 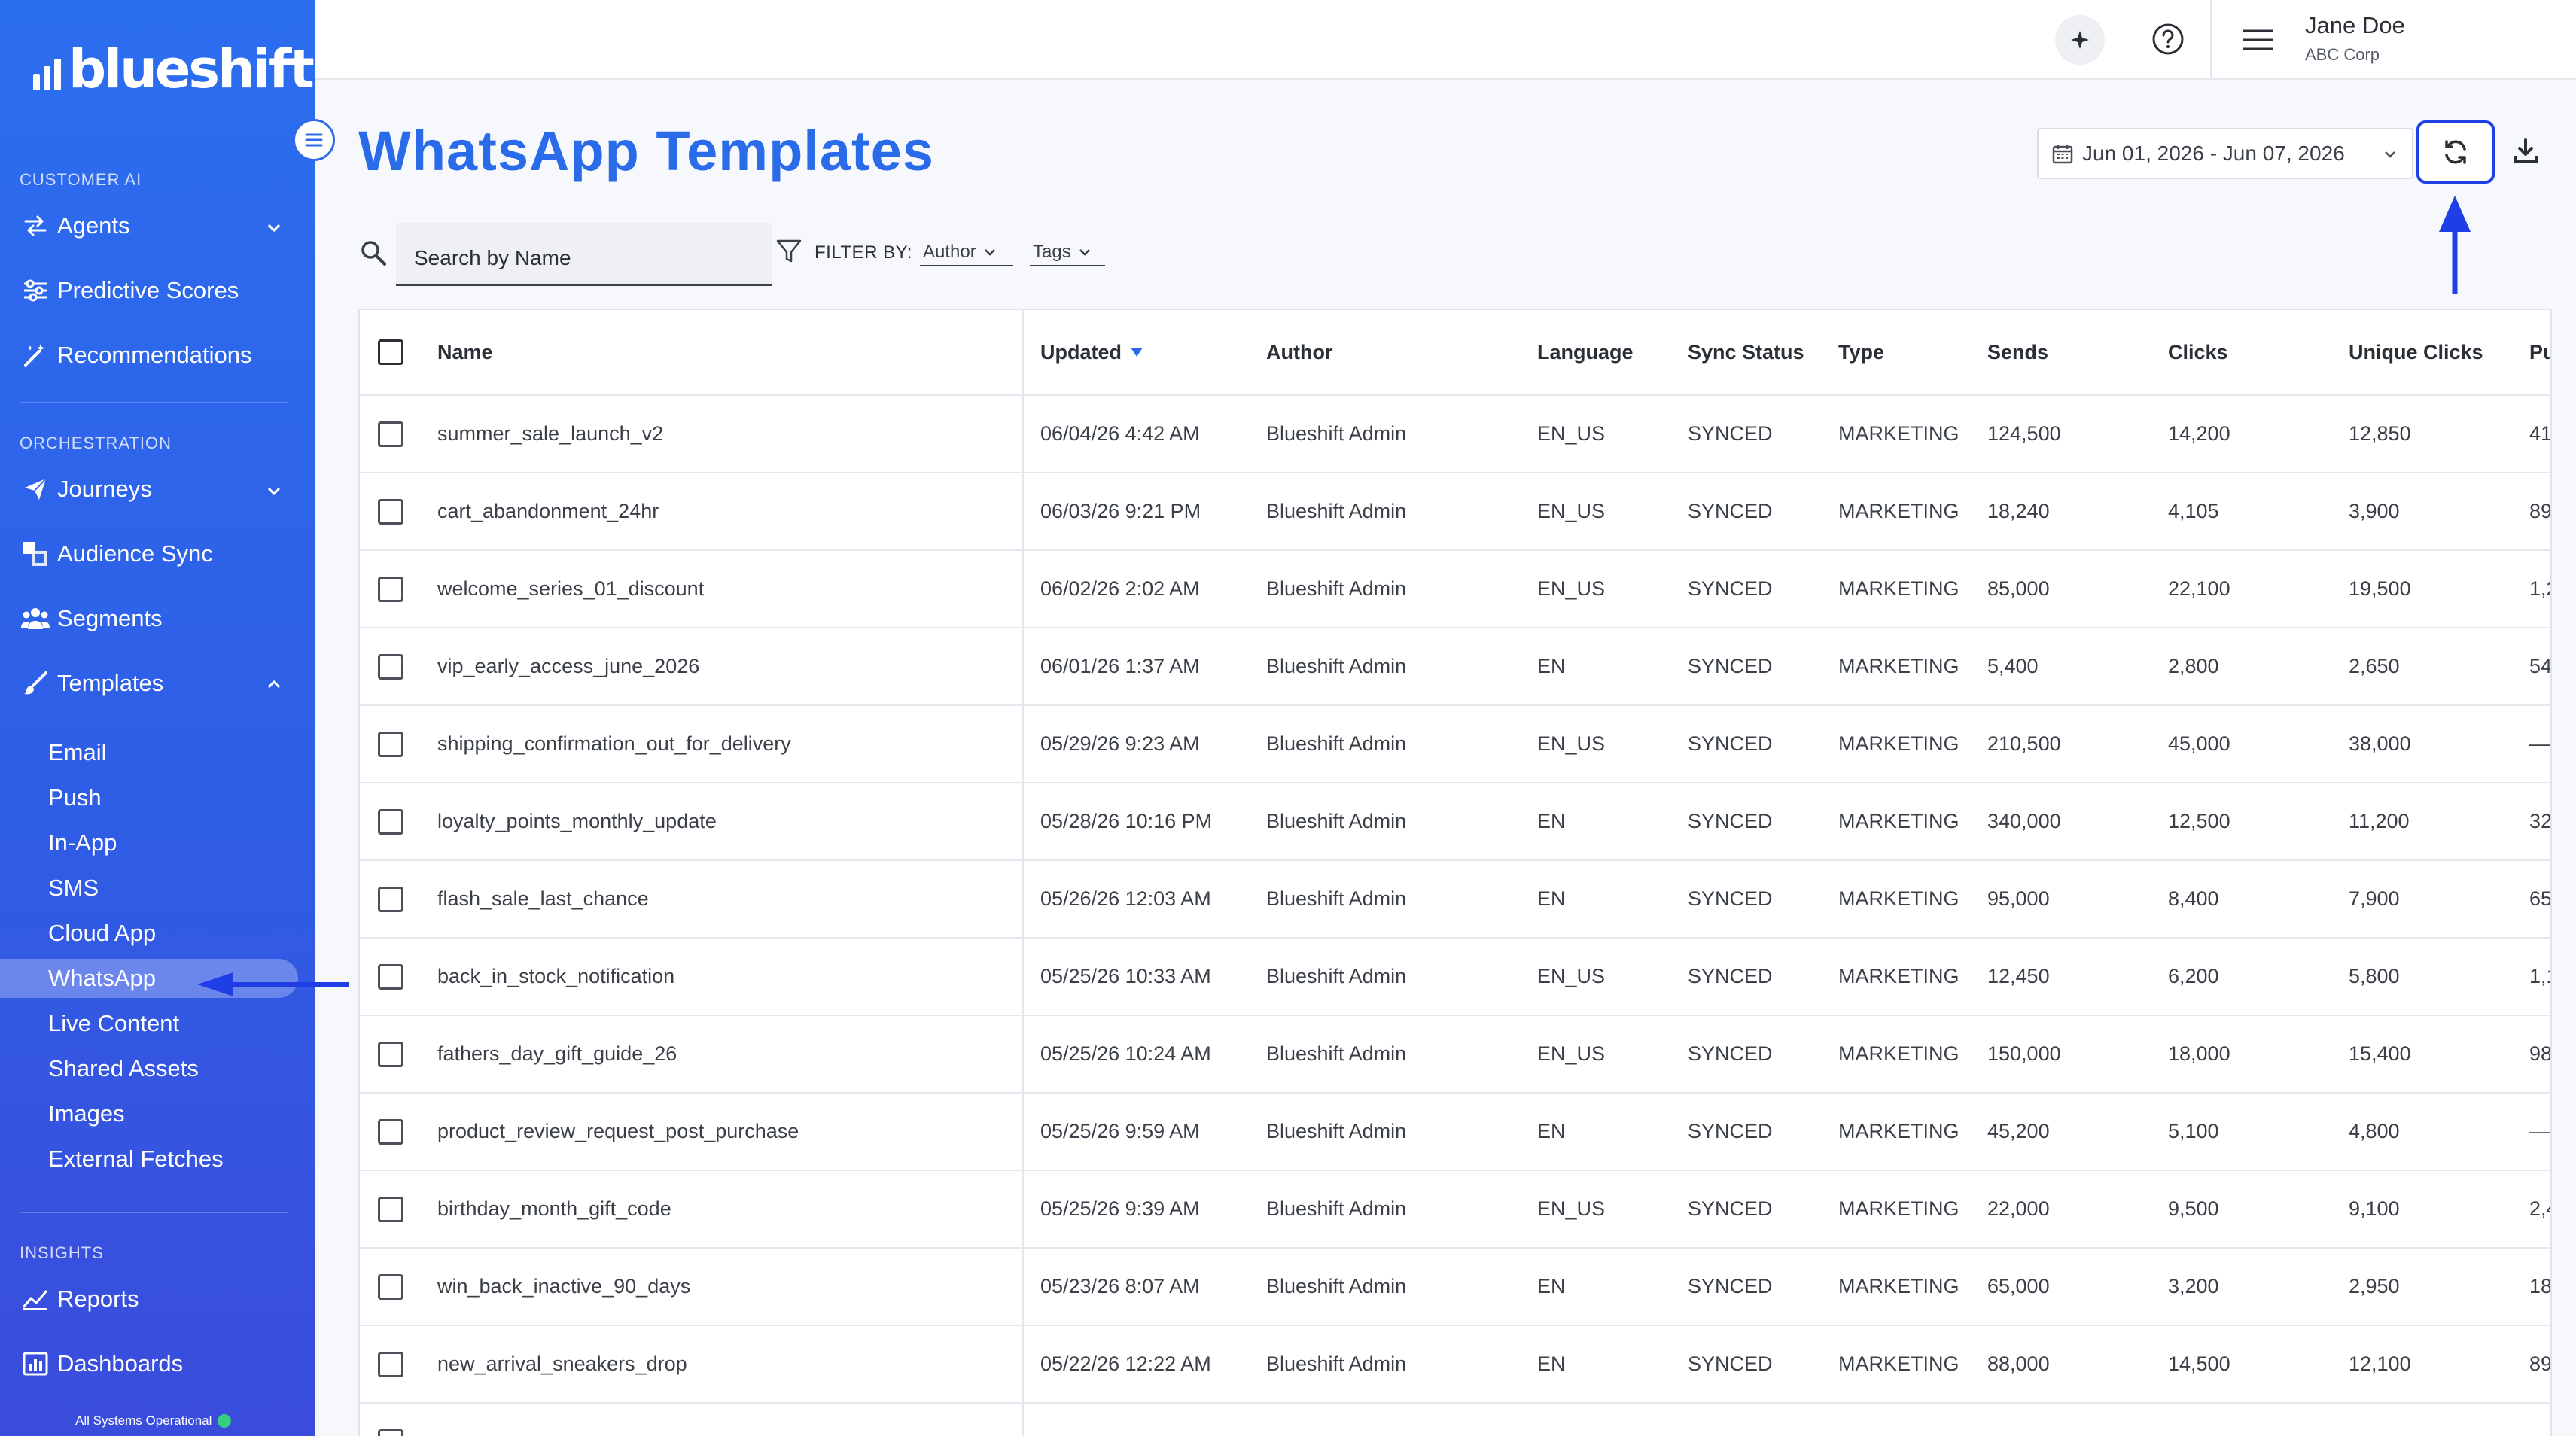 What do you see at coordinates (563, 1287) in the screenshot?
I see `cell-name: win_back_inactive_90_days` at bounding box center [563, 1287].